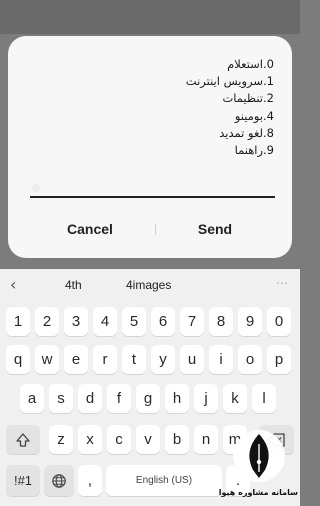 The height and width of the screenshot is (506, 320). What do you see at coordinates (163, 321) in the screenshot?
I see `key-6: 6` at bounding box center [163, 321].